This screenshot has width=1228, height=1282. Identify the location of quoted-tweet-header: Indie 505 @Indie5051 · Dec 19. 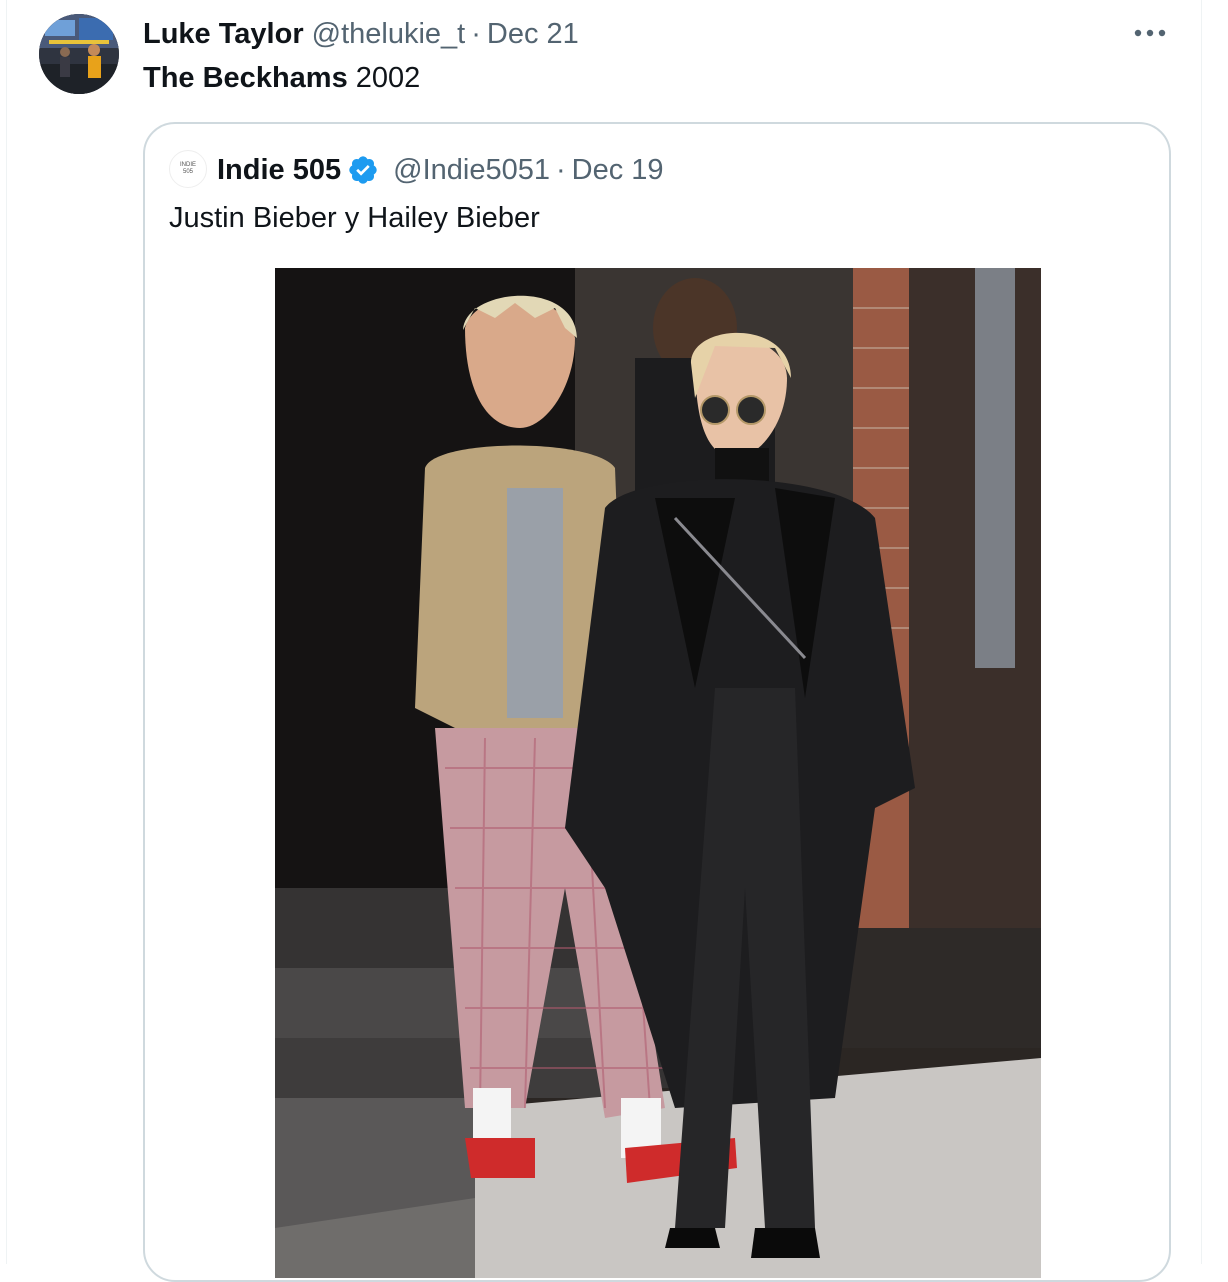
(440, 170).